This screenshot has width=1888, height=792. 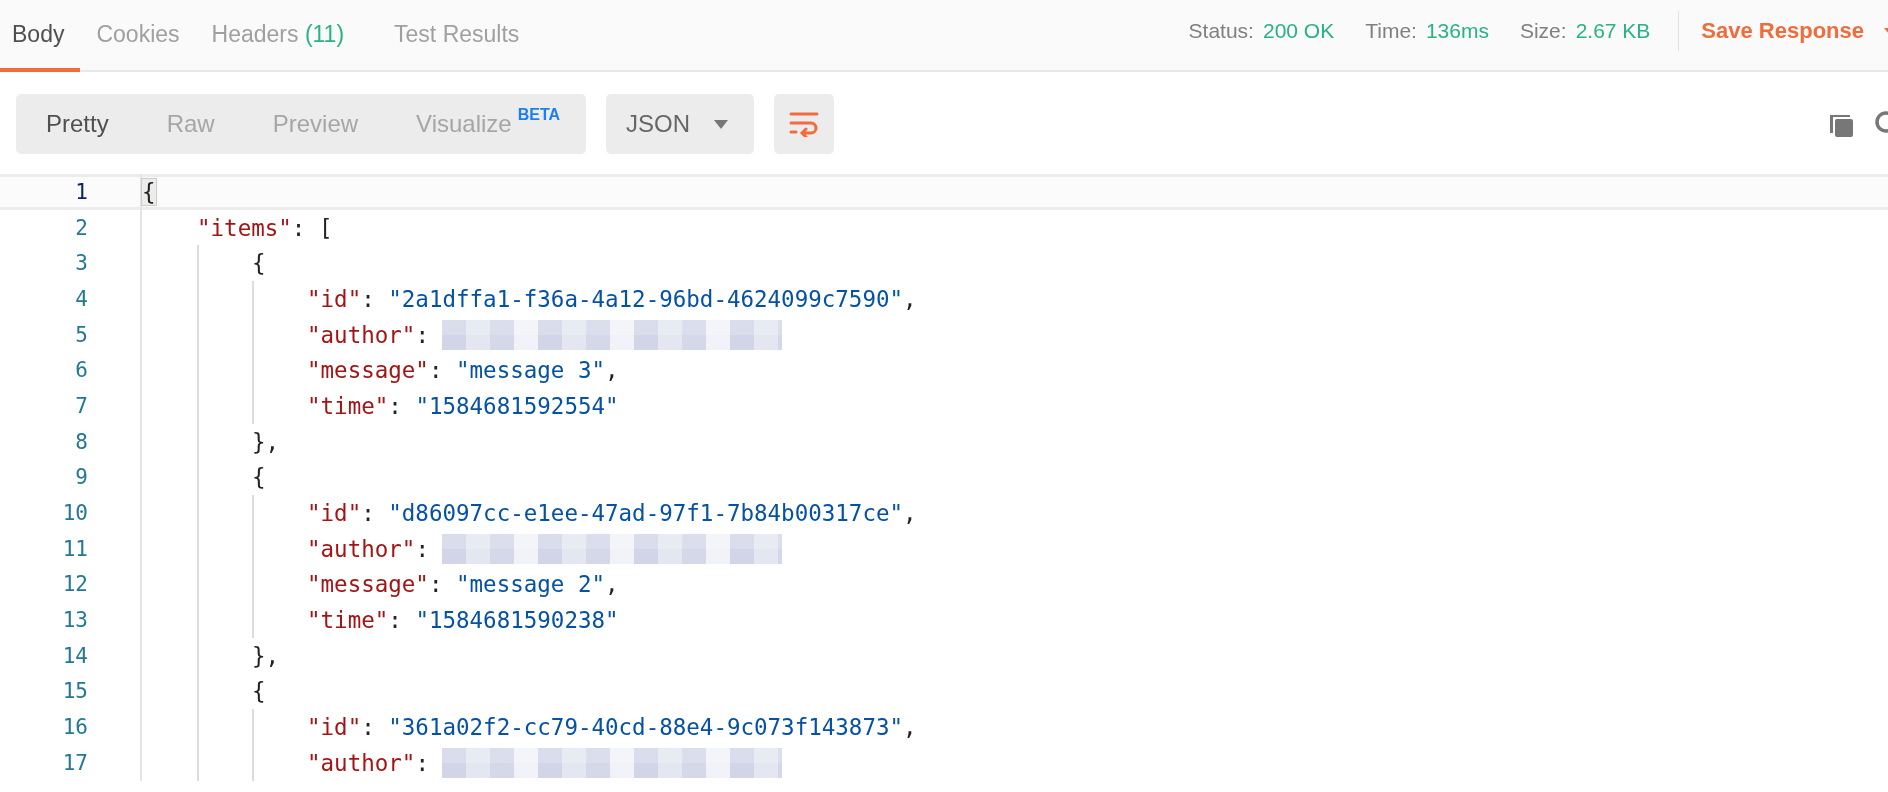 What do you see at coordinates (646, 727) in the screenshot?
I see `json-string: "361a02f2-cc79-40cd-88e4-9c073f143873"` at bounding box center [646, 727].